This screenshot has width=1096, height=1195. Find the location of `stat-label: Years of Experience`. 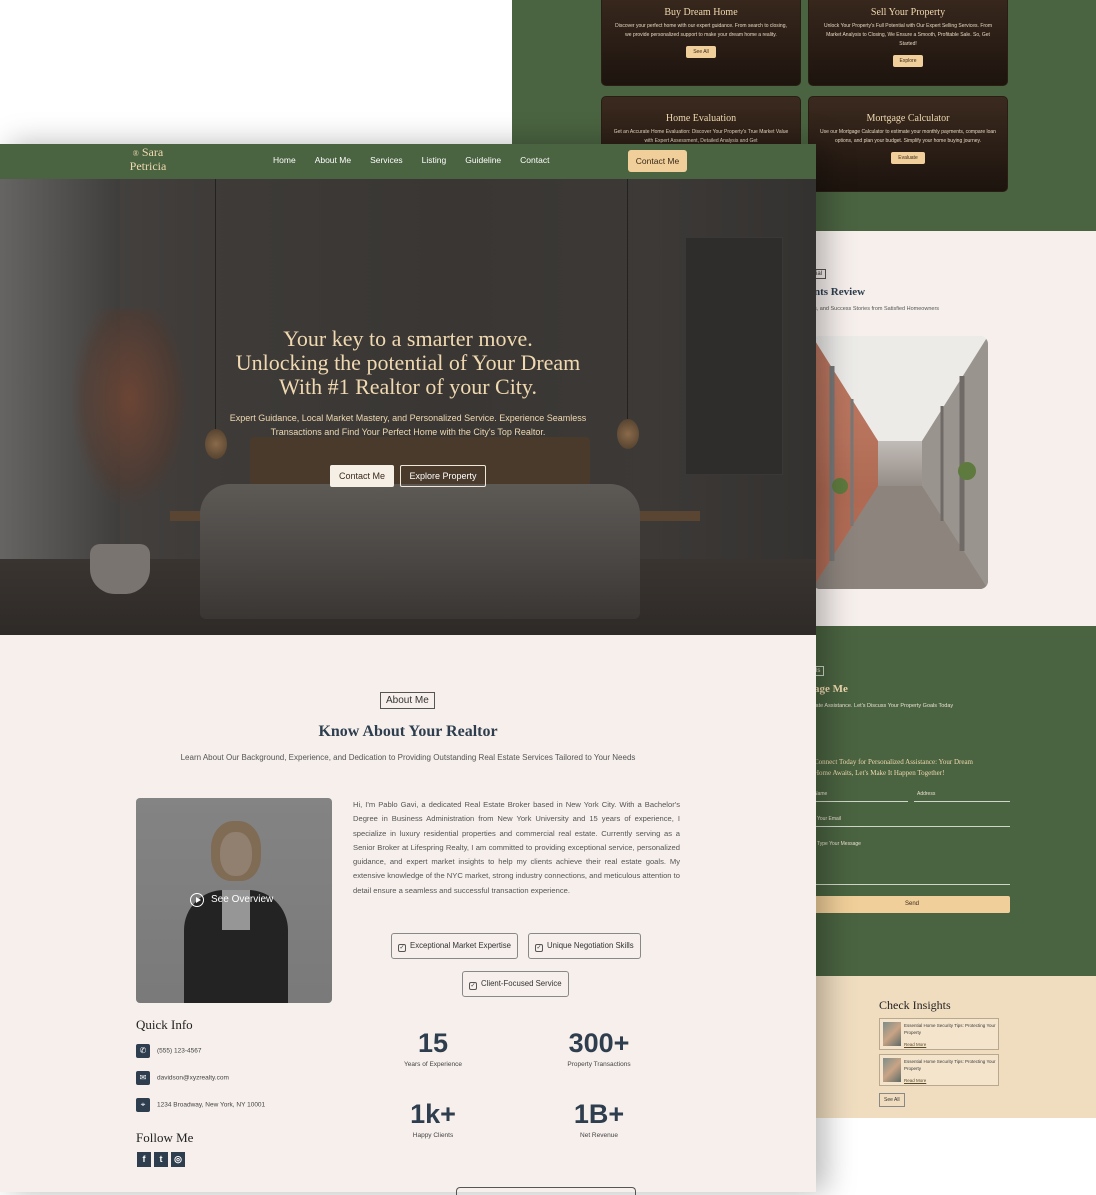

stat-label: Years of Experience is located at coordinates (433, 1064).